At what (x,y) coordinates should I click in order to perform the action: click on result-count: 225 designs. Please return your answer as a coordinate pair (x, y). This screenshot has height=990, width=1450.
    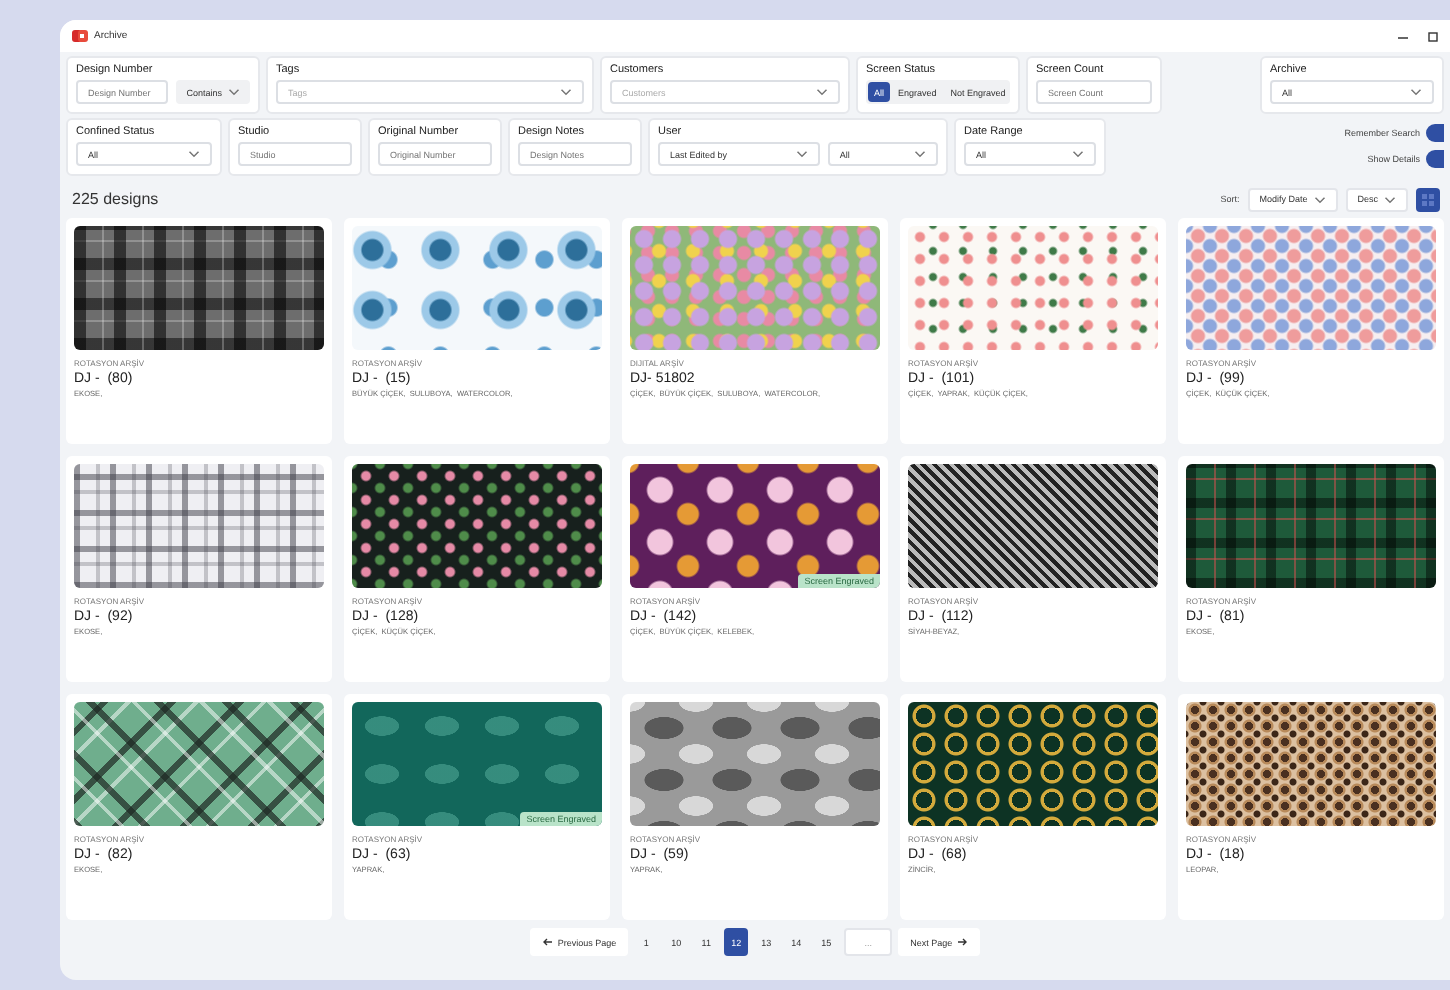
    Looking at the image, I should click on (115, 199).